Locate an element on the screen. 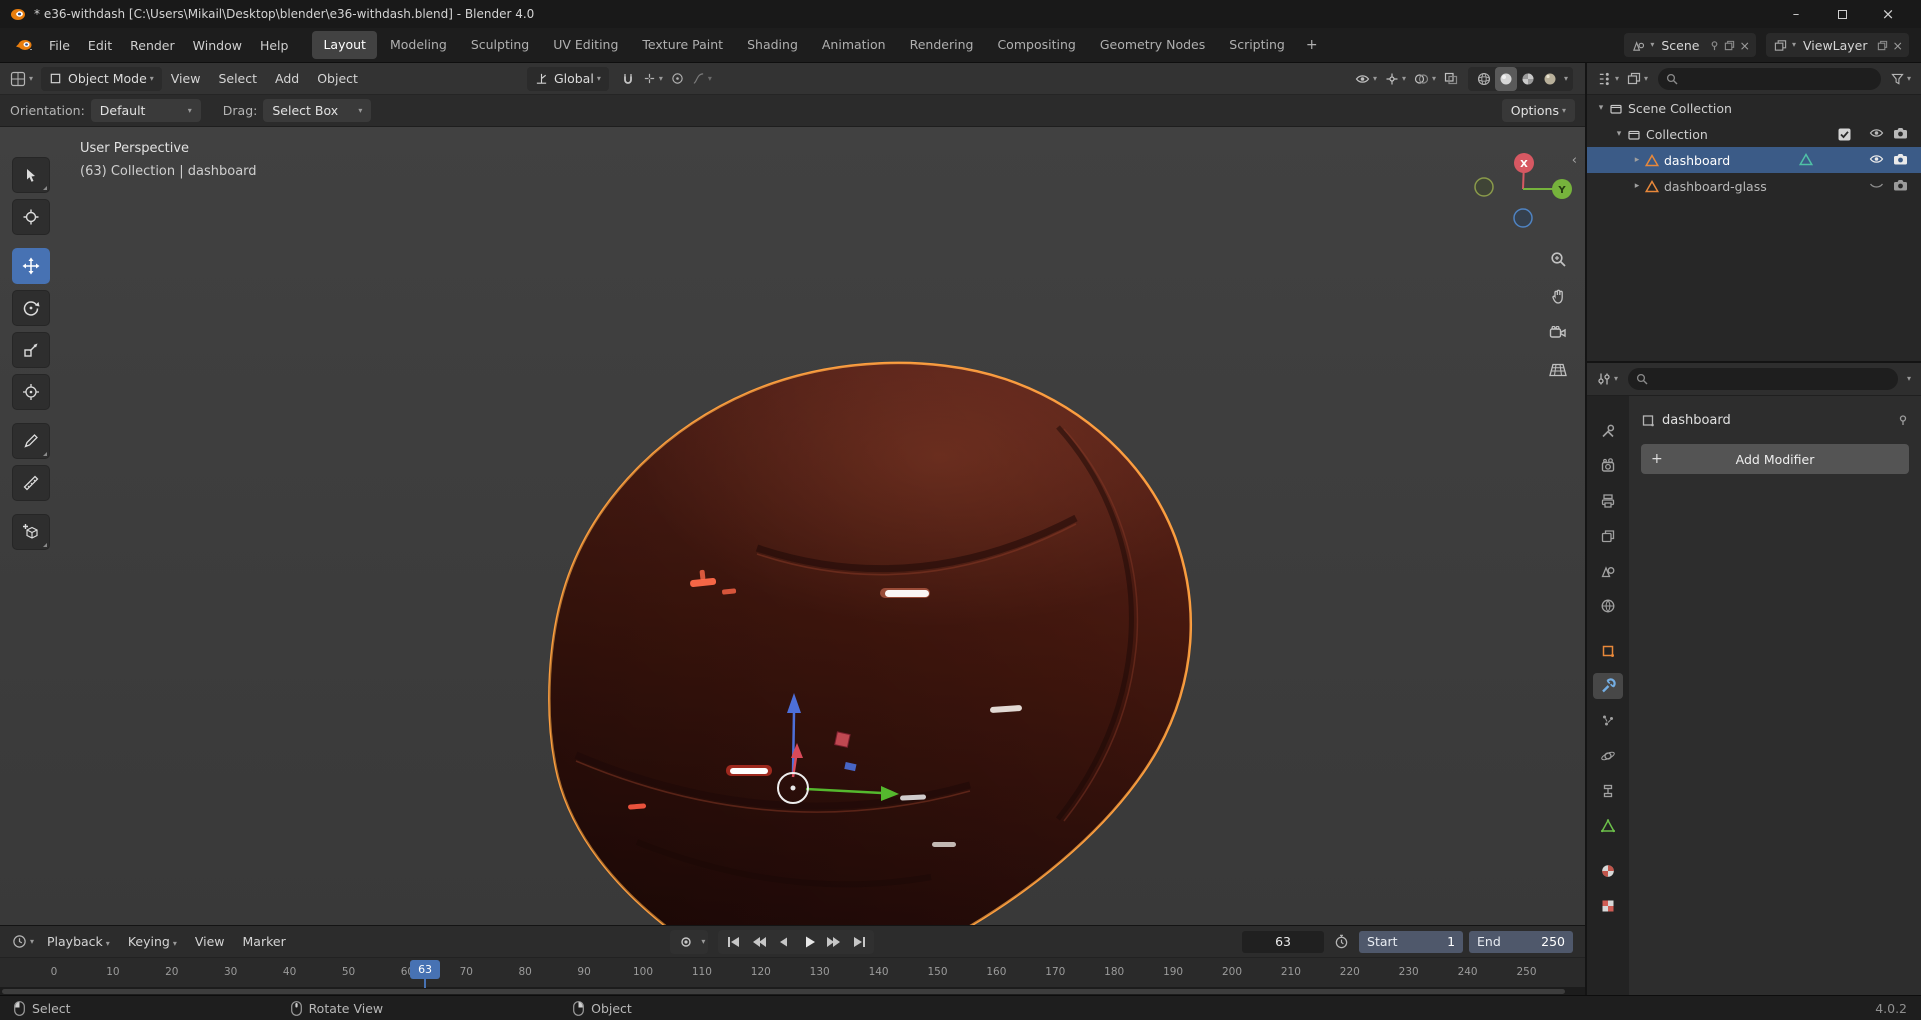 The height and width of the screenshot is (1020, 1921). previous-keyframe-button is located at coordinates (758, 942).